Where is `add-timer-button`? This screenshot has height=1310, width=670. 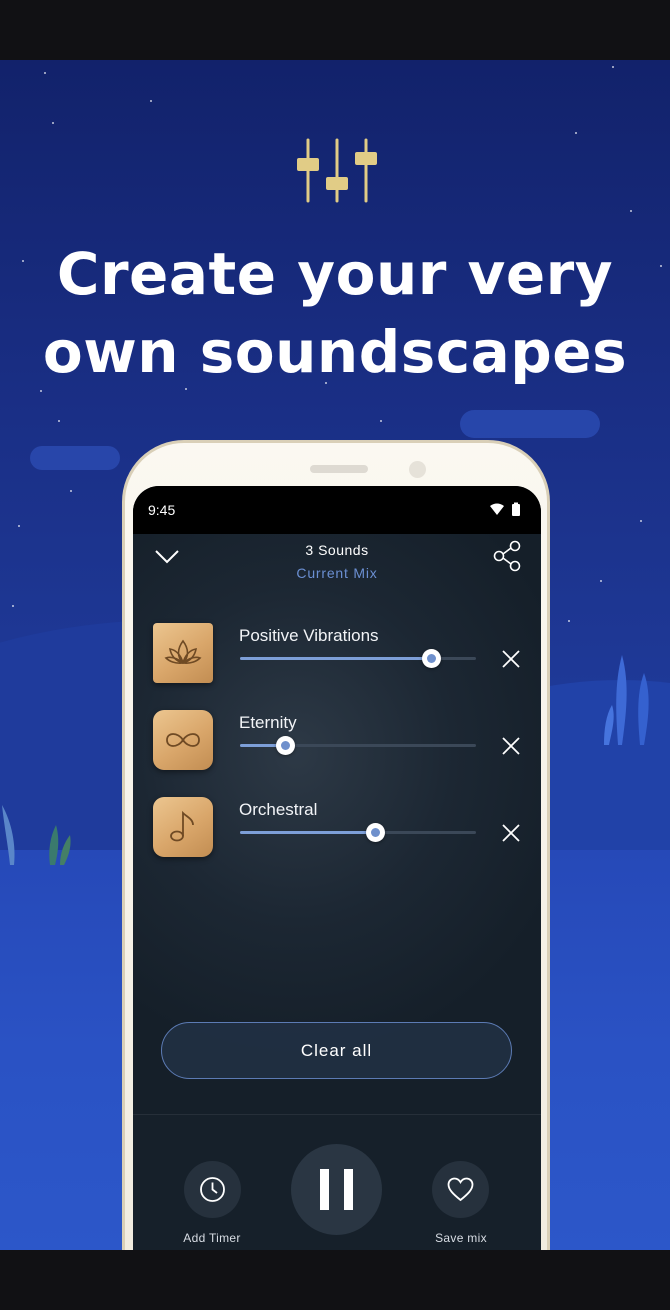 add-timer-button is located at coordinates (212, 1189).